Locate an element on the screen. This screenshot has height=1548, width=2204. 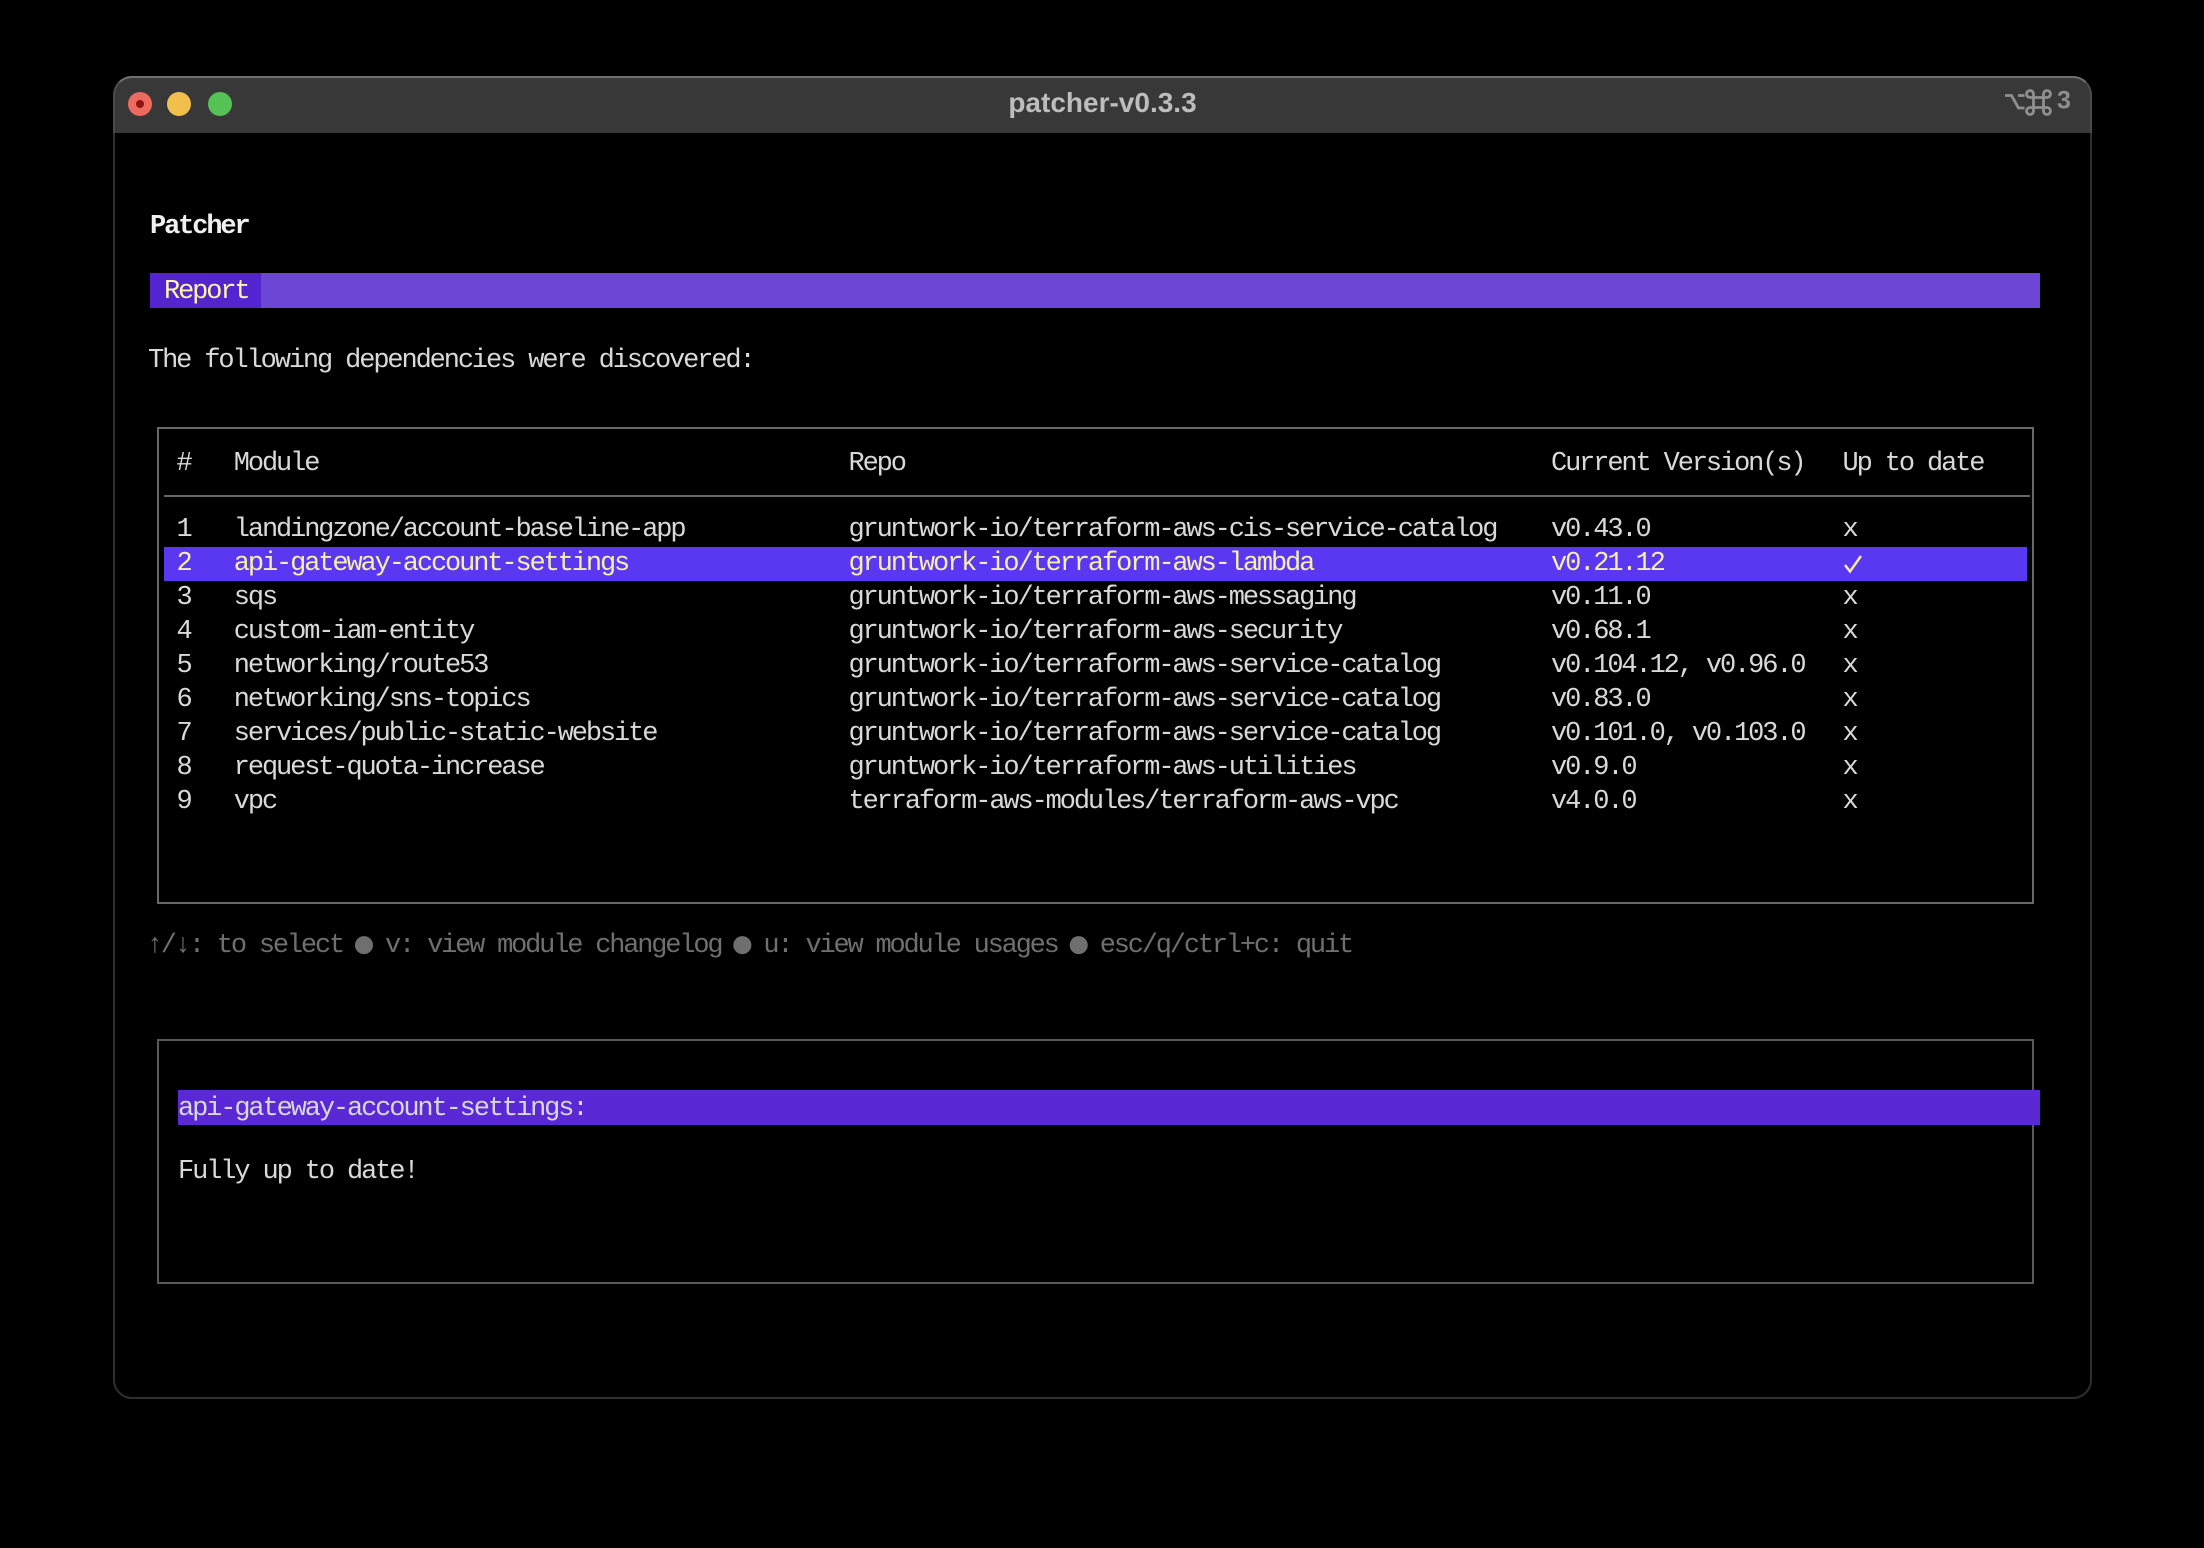
svg-text: 3 is located at coordinates (2064, 101).